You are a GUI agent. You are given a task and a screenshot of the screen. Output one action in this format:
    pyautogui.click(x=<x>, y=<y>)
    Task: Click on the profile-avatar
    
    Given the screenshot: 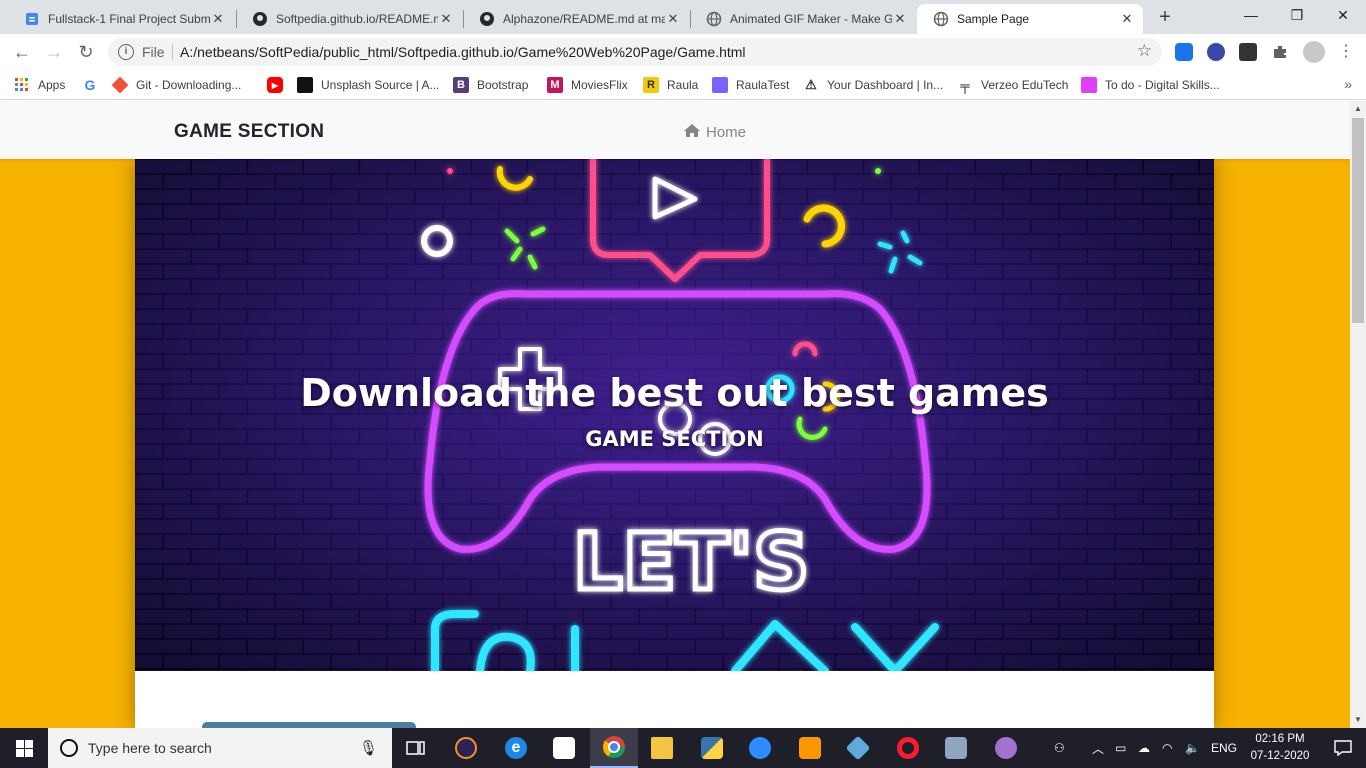 What is the action you would take?
    pyautogui.click(x=1314, y=52)
    